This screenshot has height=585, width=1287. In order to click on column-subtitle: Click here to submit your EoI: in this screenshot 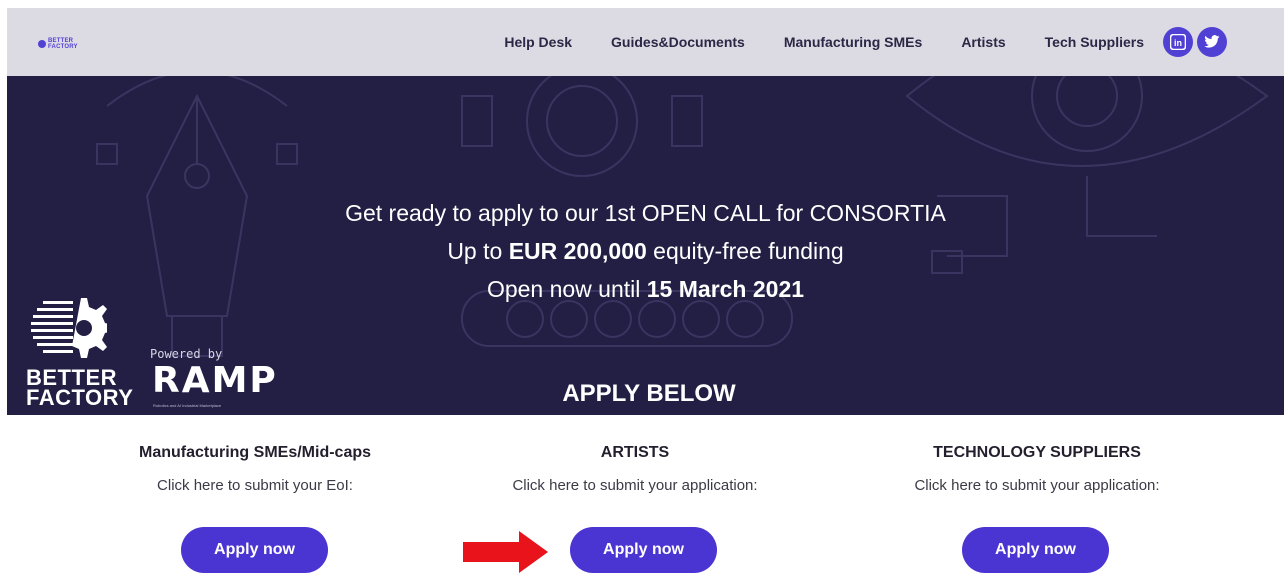, I will do `click(255, 485)`.